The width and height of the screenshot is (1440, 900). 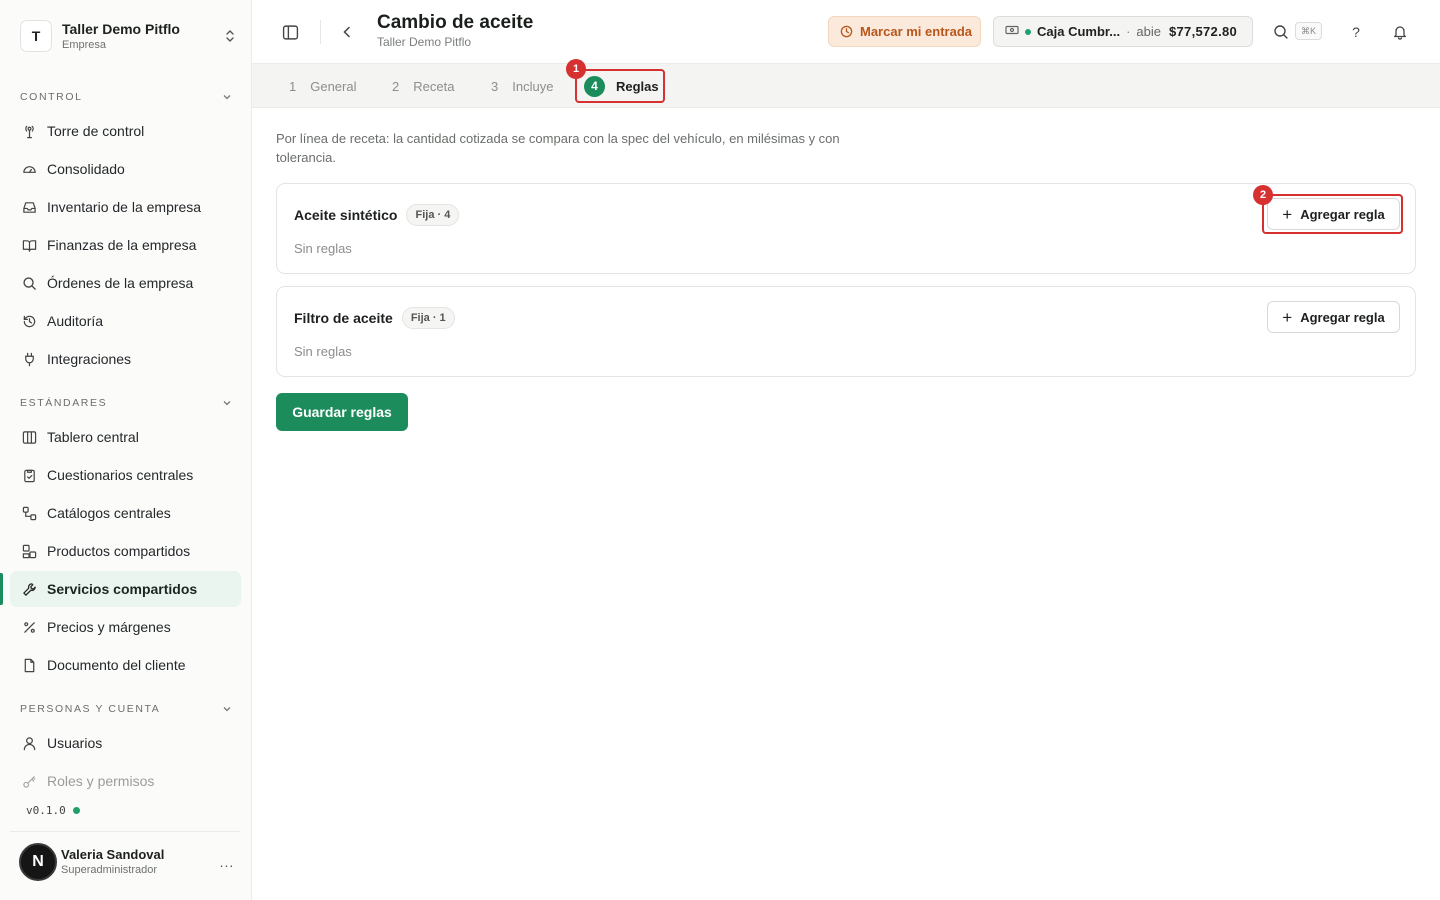 What do you see at coordinates (125, 169) in the screenshot?
I see `sidebar-item-consolidado: Consolidado` at bounding box center [125, 169].